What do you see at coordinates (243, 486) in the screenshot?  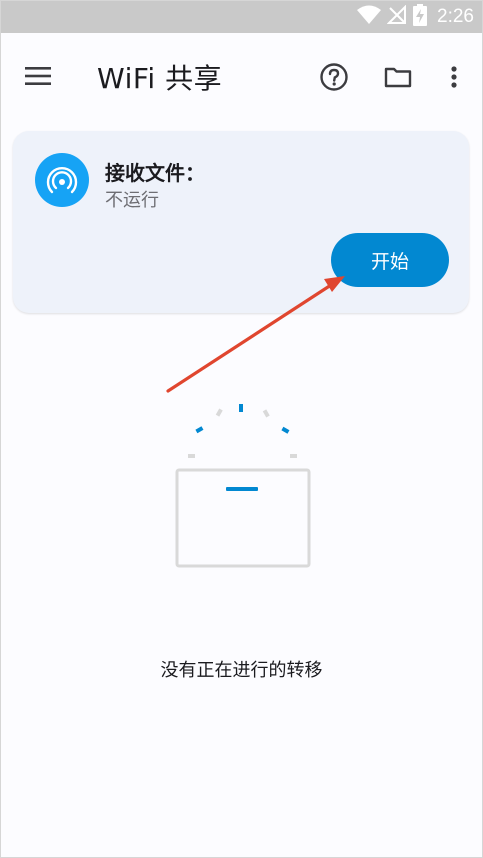 I see `empty-box-icon` at bounding box center [243, 486].